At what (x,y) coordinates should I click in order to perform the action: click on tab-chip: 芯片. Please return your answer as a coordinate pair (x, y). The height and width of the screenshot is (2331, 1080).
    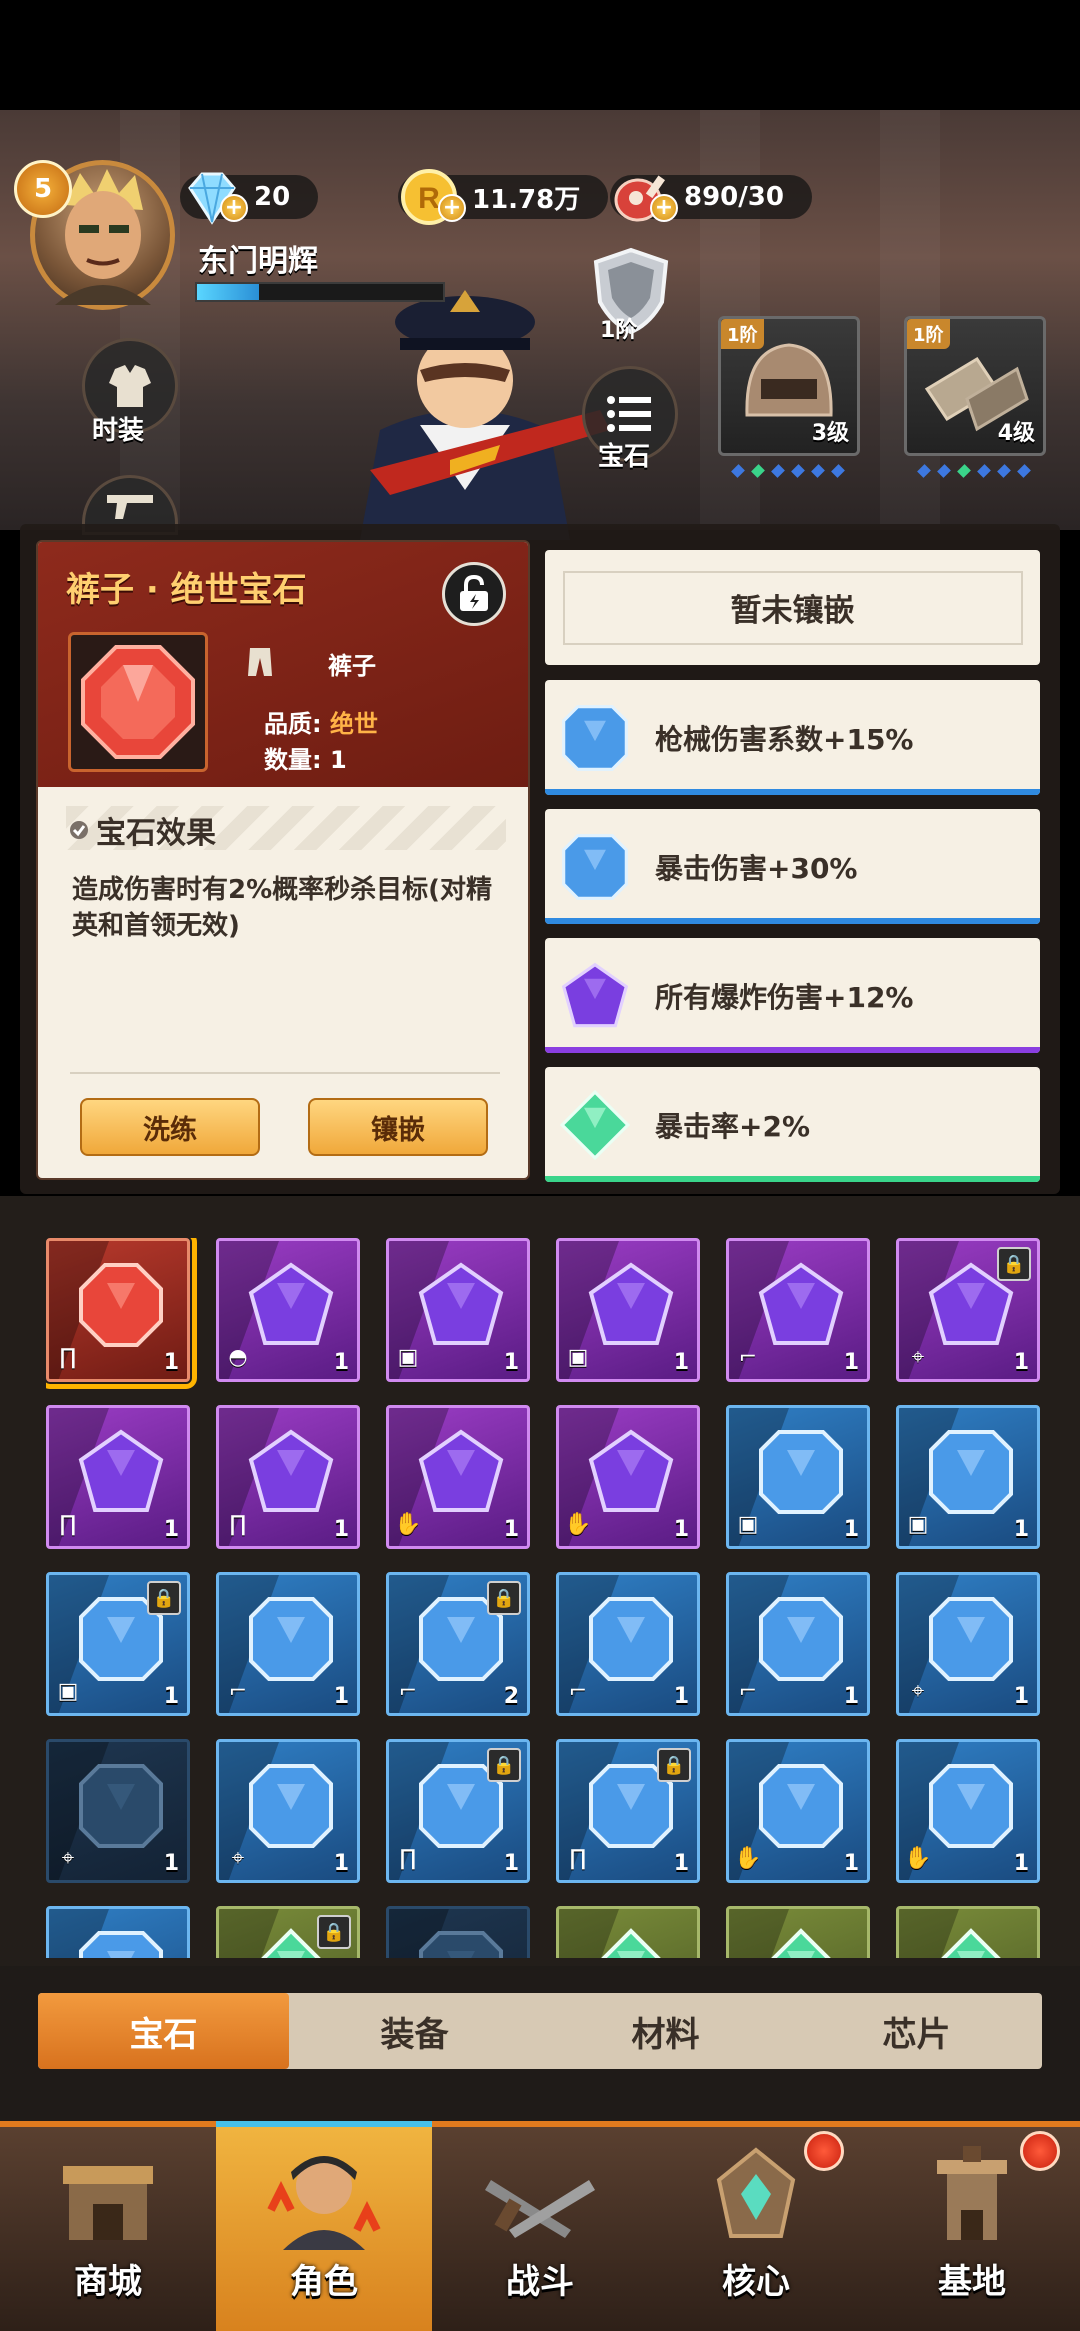
    Looking at the image, I should click on (916, 2031).